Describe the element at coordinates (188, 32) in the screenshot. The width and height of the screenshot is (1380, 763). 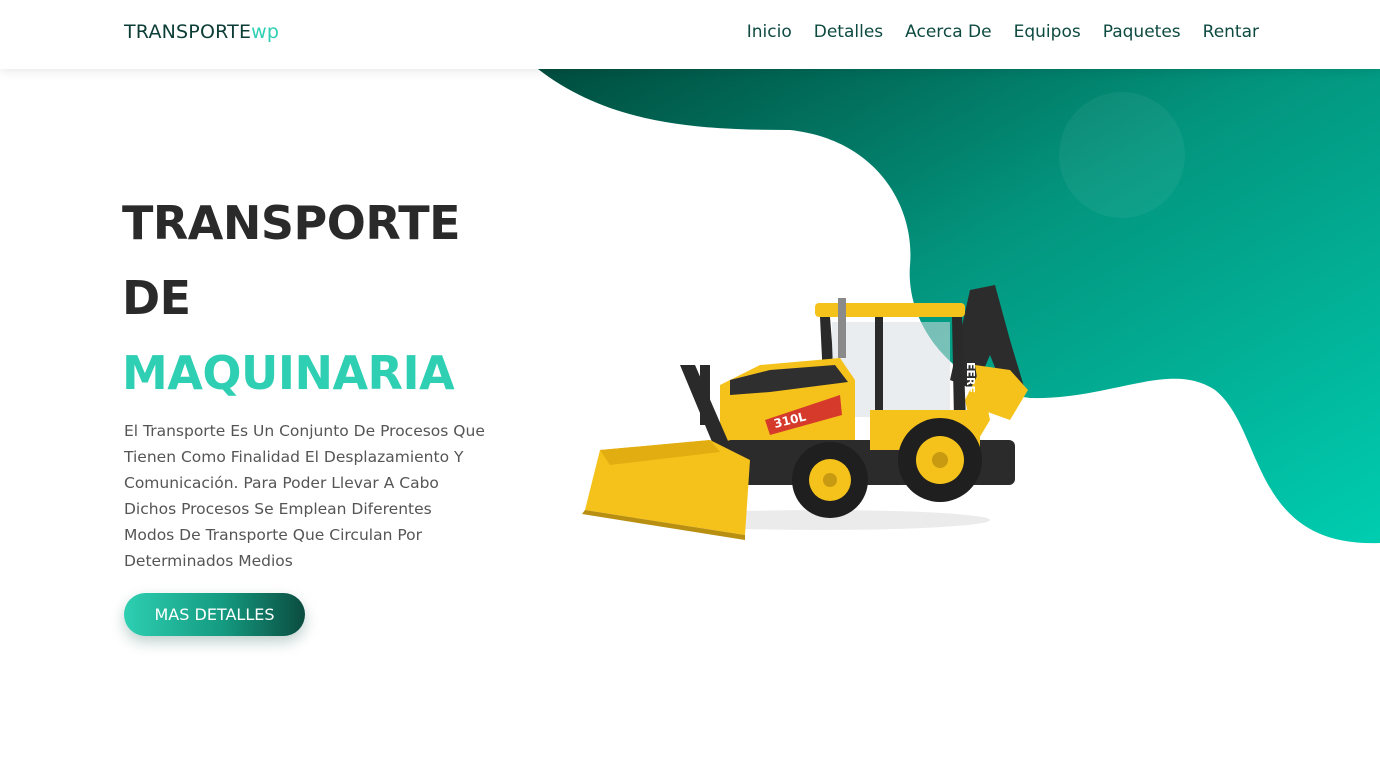
I see `logo-main-text: TRANSPORTE` at that location.